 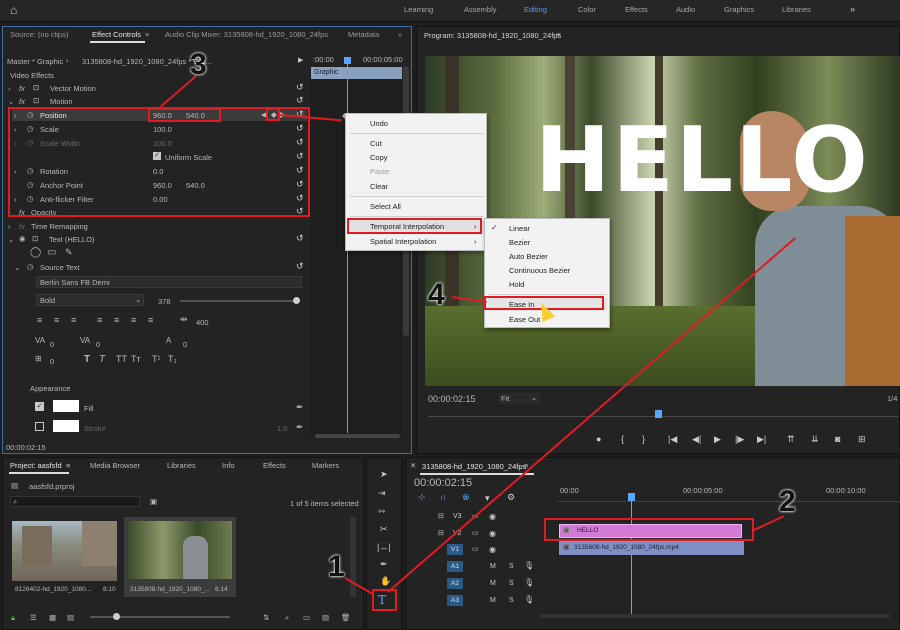 What do you see at coordinates (466, 497) in the screenshot?
I see `linked-selection-icon: ⊗` at bounding box center [466, 497].